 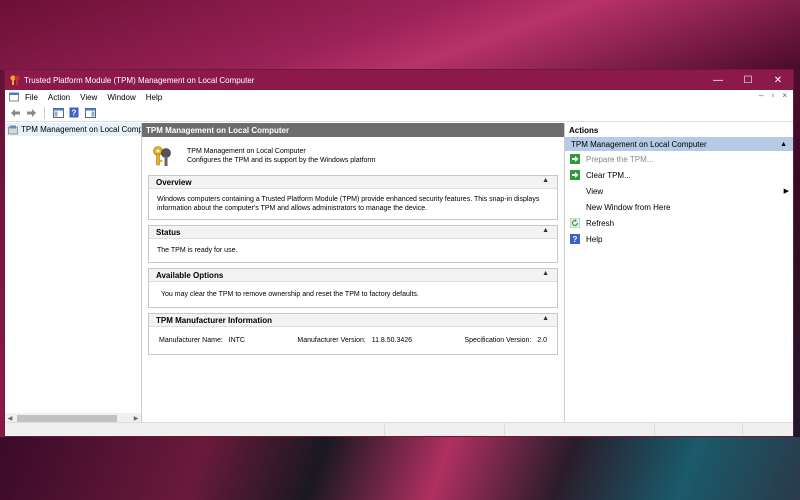 What do you see at coordinates (353, 320) in the screenshot?
I see `manufacturer-header: TPM Manufacturer Information ▲` at bounding box center [353, 320].